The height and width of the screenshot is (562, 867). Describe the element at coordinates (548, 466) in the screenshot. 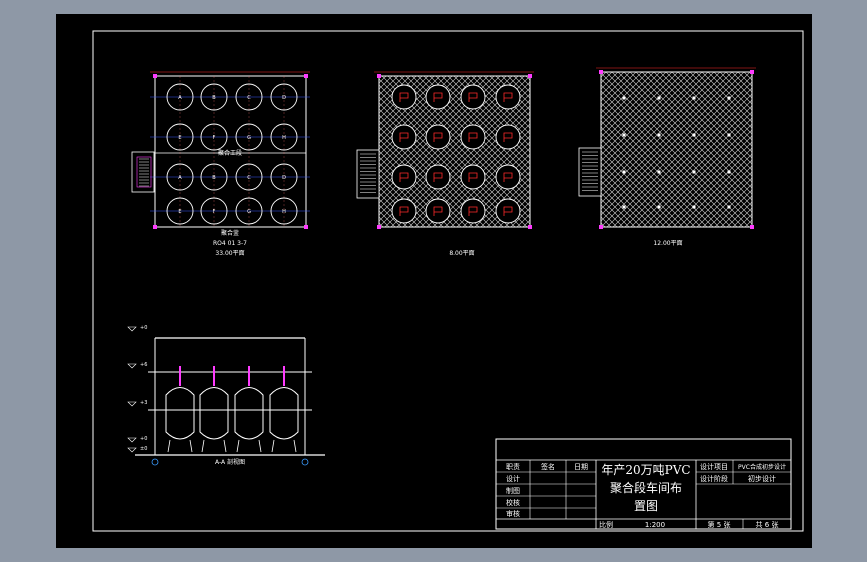

I see `tb-header-signature: 签名` at that location.